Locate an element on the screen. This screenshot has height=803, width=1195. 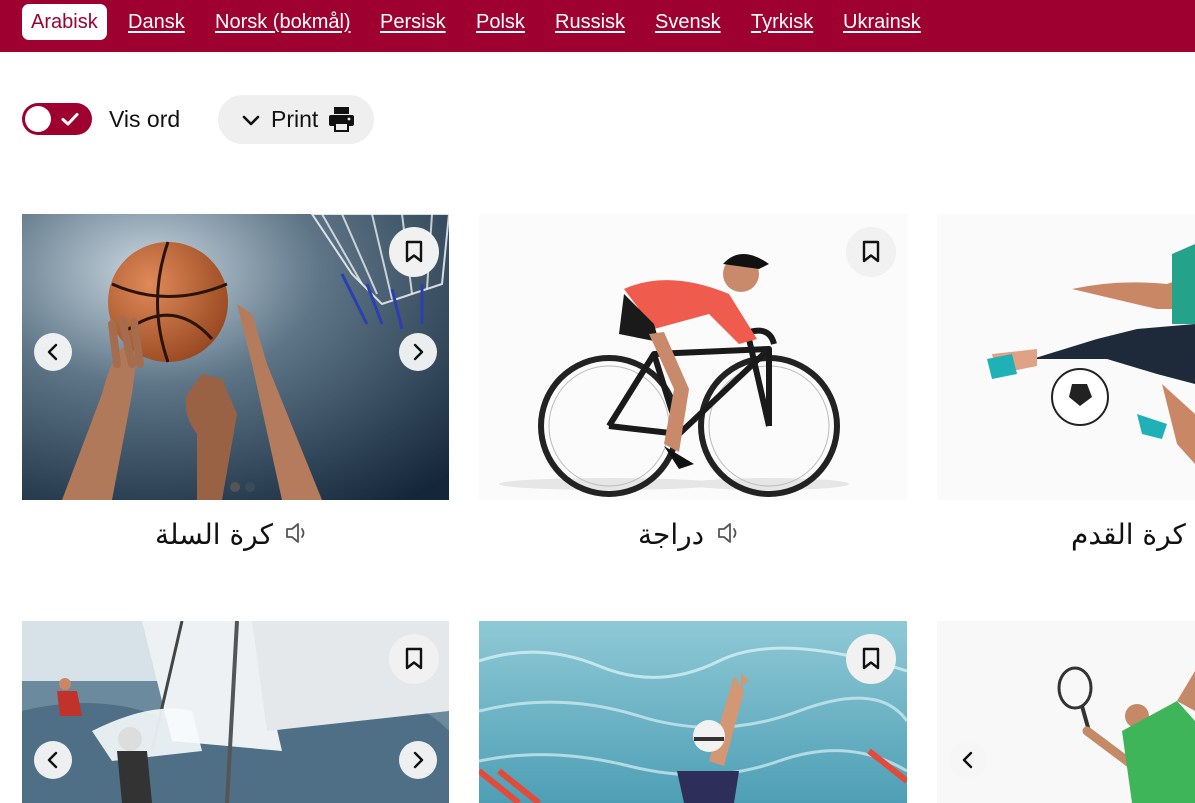
print-button: Print is located at coordinates (296, 119).